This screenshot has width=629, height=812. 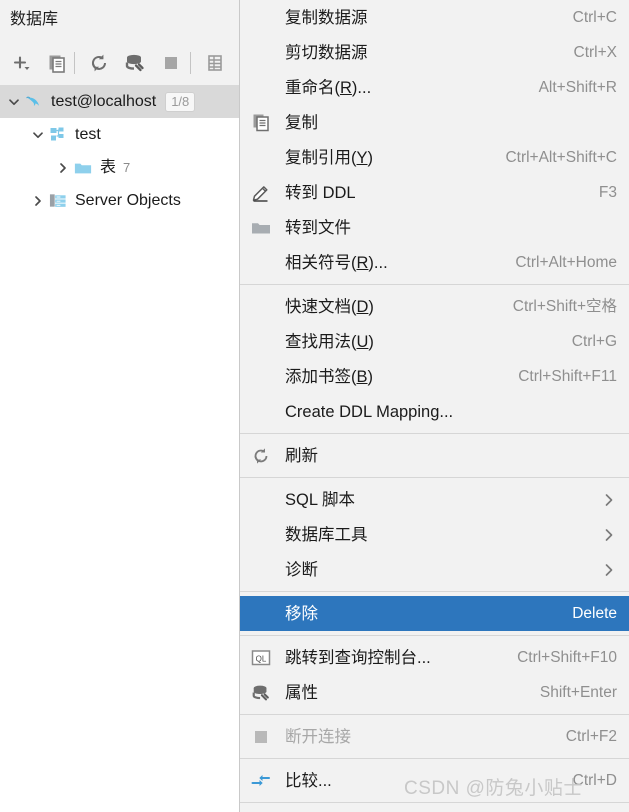 I want to click on menu-find-usages: 查找用法(U) Ctrl+G, so click(x=434, y=341).